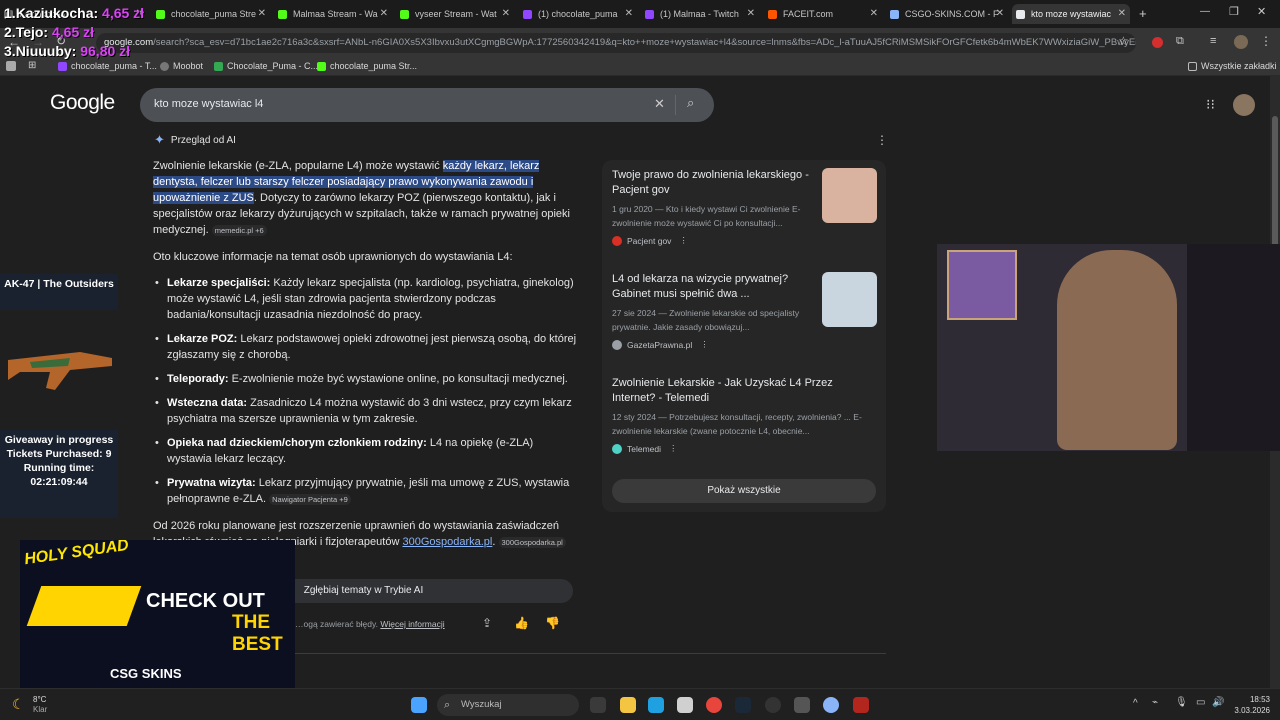 Image resolution: width=1280 pixels, height=720 pixels. What do you see at coordinates (1241, 42) in the screenshot?
I see `profile-avatar` at bounding box center [1241, 42].